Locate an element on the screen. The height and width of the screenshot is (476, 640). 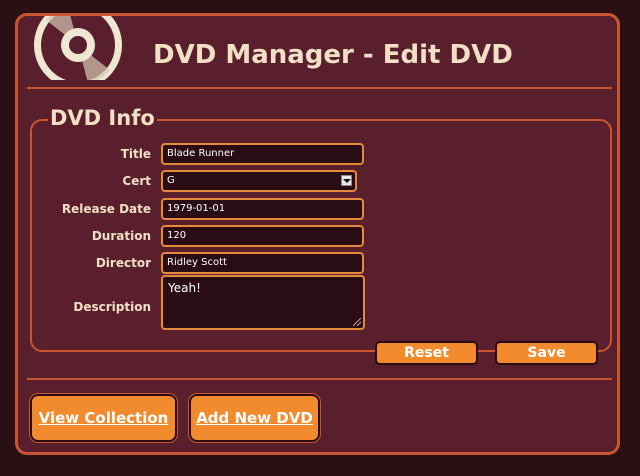
title-input: Blade Runner is located at coordinates (262, 154).